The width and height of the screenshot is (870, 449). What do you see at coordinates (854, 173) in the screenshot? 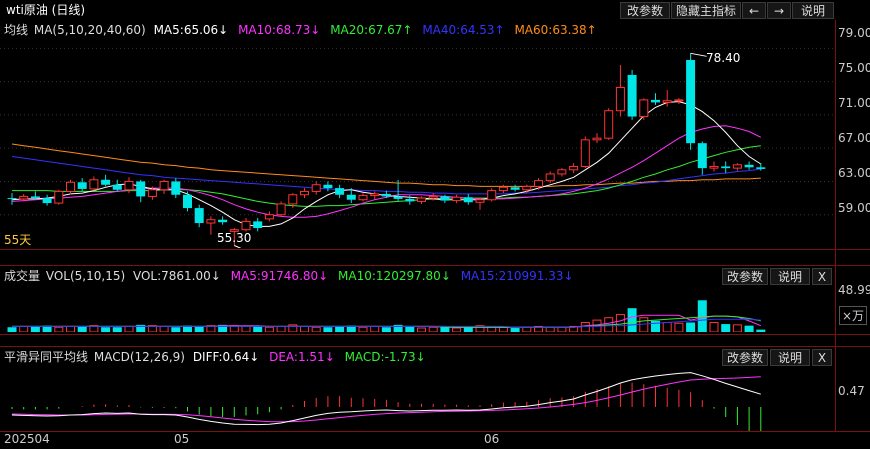
I see `y-tick: 63.00` at bounding box center [854, 173].